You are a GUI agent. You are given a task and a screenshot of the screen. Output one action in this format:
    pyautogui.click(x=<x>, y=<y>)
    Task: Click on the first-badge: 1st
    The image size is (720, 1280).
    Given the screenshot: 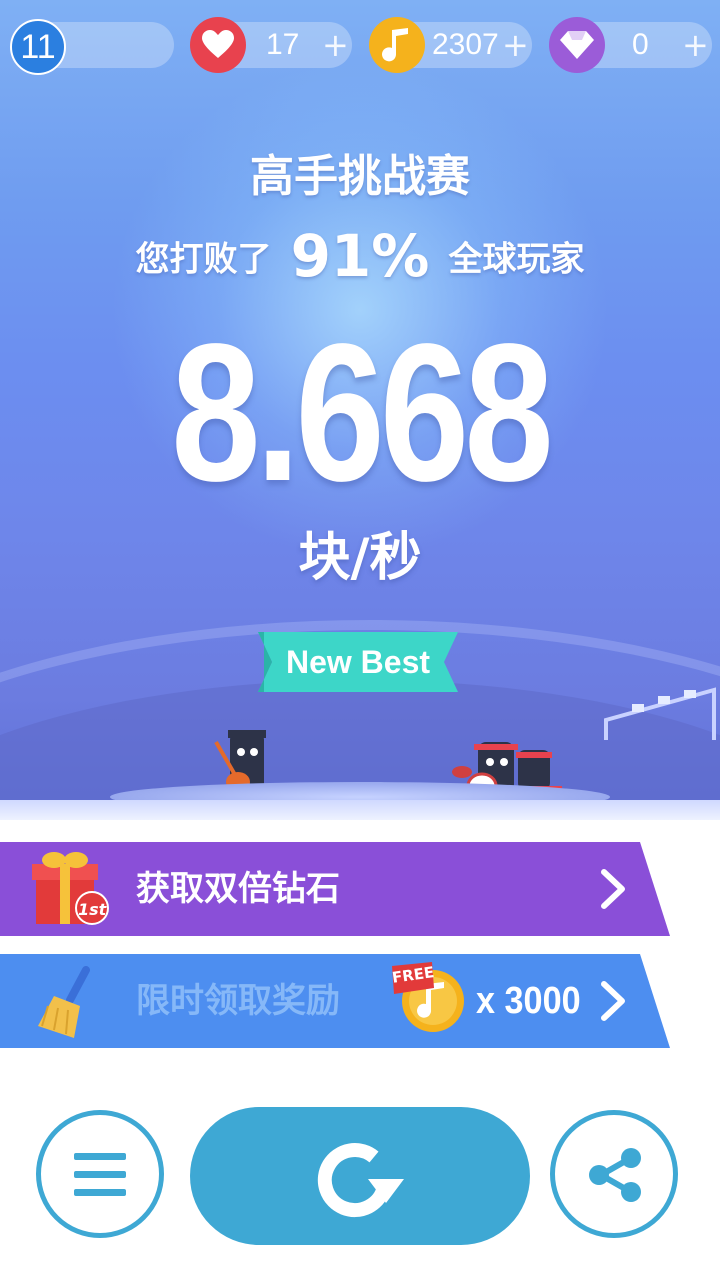 What is the action you would take?
    pyautogui.click(x=92, y=909)
    